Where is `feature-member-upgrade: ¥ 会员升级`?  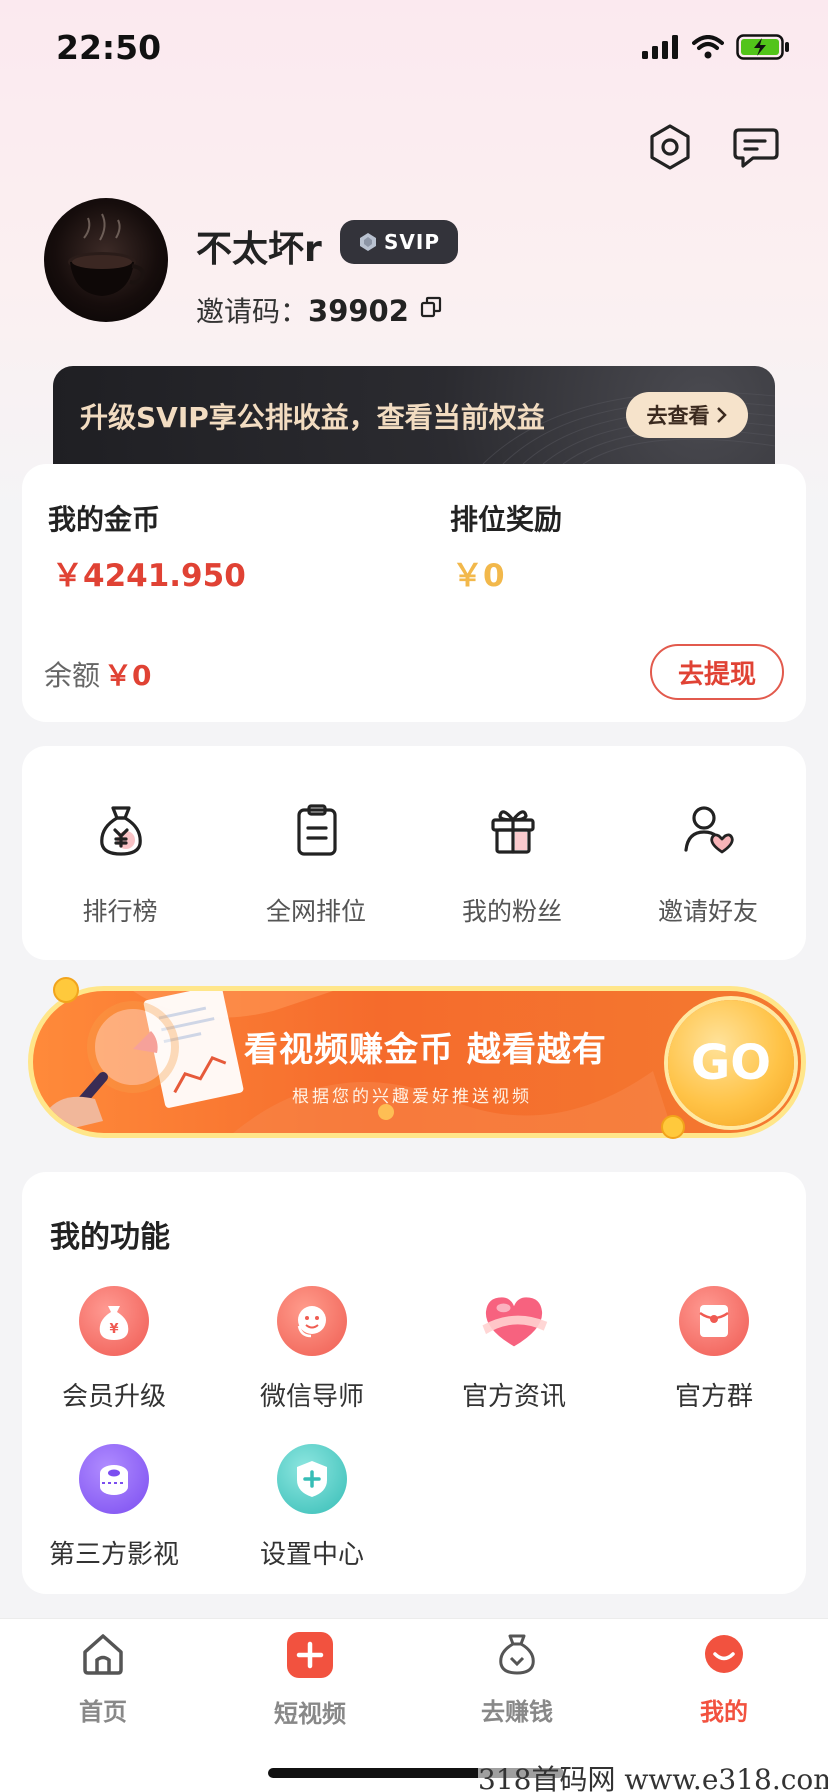 feature-member-upgrade: ¥ 会员升级 is located at coordinates (114, 1349).